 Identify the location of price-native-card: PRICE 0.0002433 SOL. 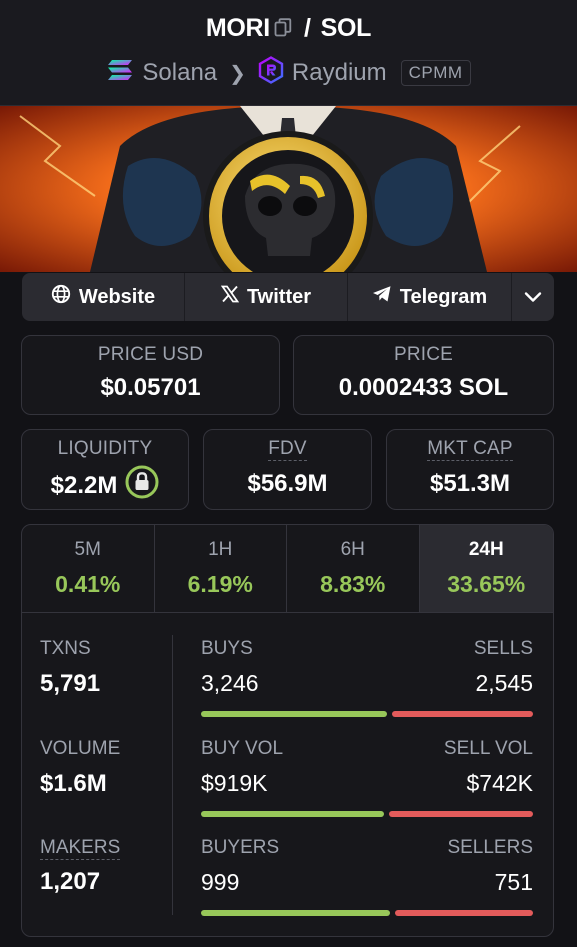
(423, 375).